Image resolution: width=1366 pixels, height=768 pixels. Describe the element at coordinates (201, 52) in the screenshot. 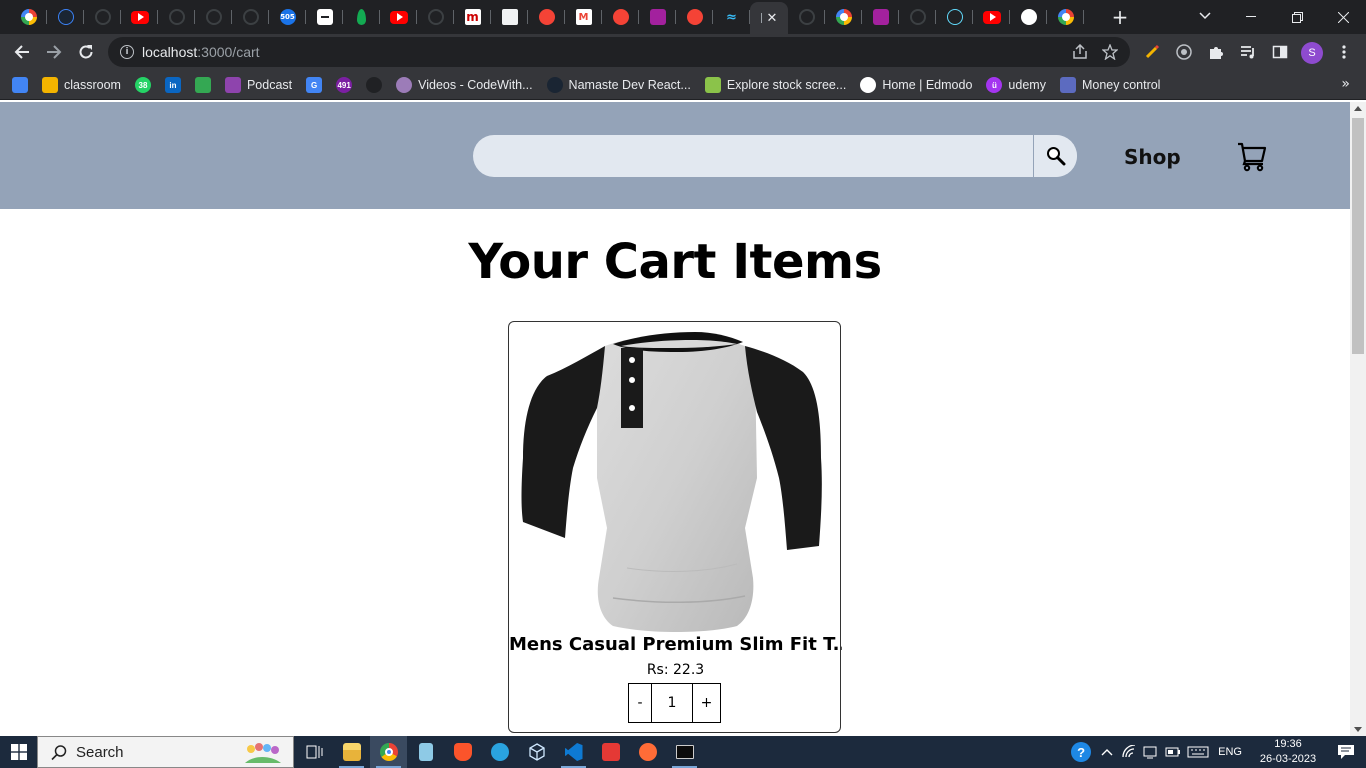

I see `url-text: localhost:3000/cart` at that location.